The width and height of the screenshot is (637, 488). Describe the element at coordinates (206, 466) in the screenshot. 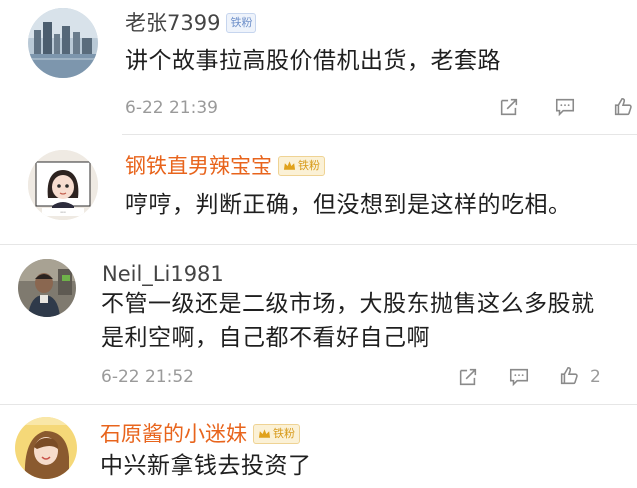

I see `comment-text: 中兴新拿钱去投资了` at that location.